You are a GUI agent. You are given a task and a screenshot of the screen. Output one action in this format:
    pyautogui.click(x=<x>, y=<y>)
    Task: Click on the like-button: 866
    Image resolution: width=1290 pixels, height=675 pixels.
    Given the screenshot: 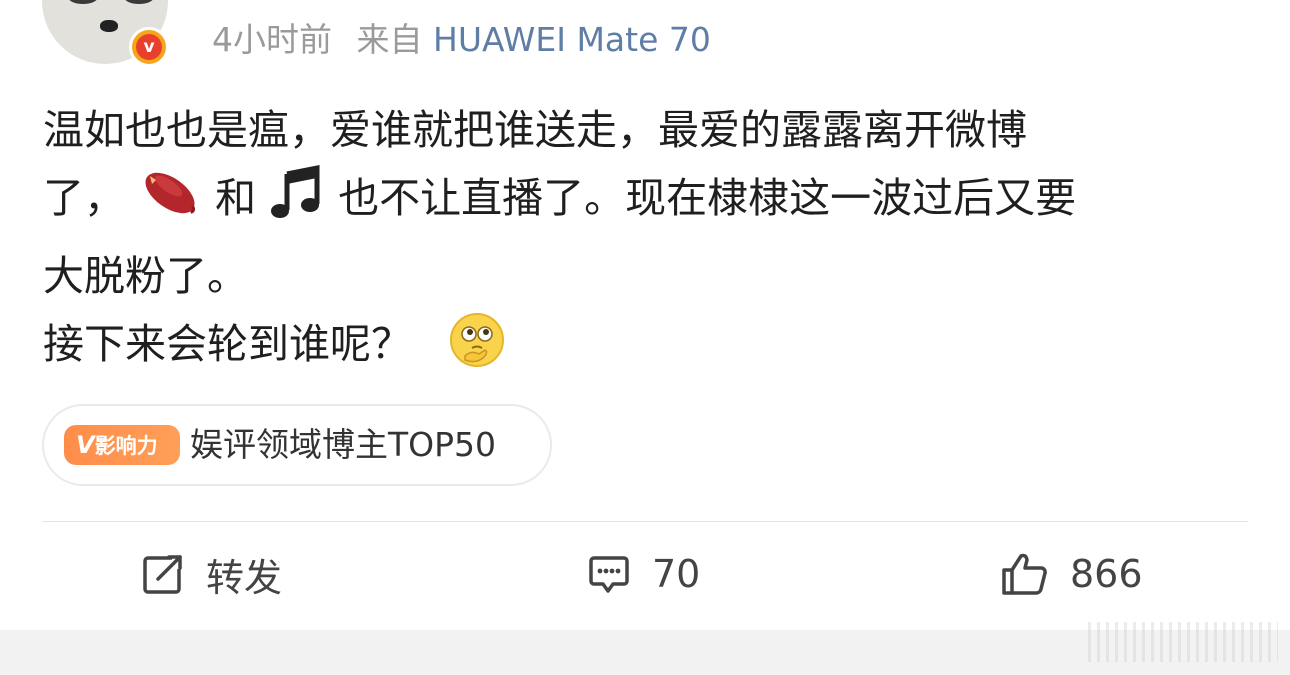 What is the action you would take?
    pyautogui.click(x=1071, y=574)
    